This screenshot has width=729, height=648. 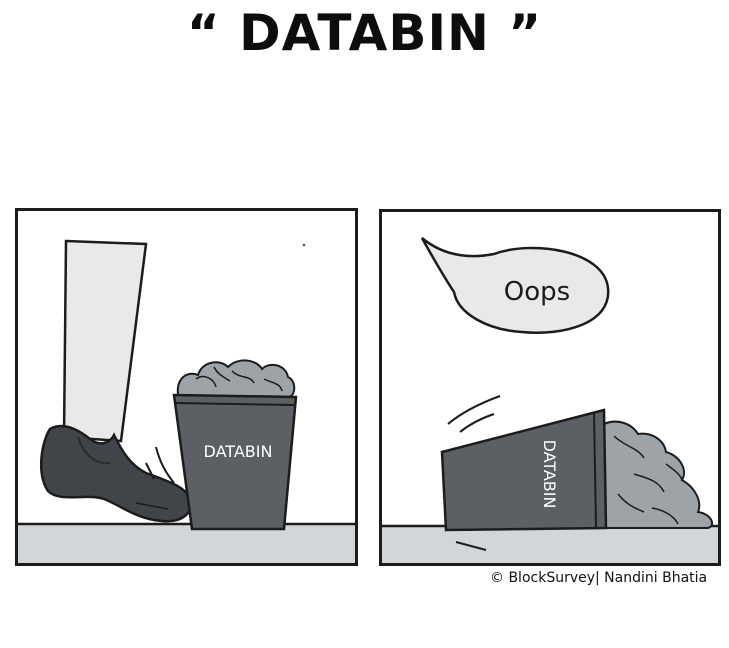 I want to click on crumpled-paper, so click(x=236, y=379).